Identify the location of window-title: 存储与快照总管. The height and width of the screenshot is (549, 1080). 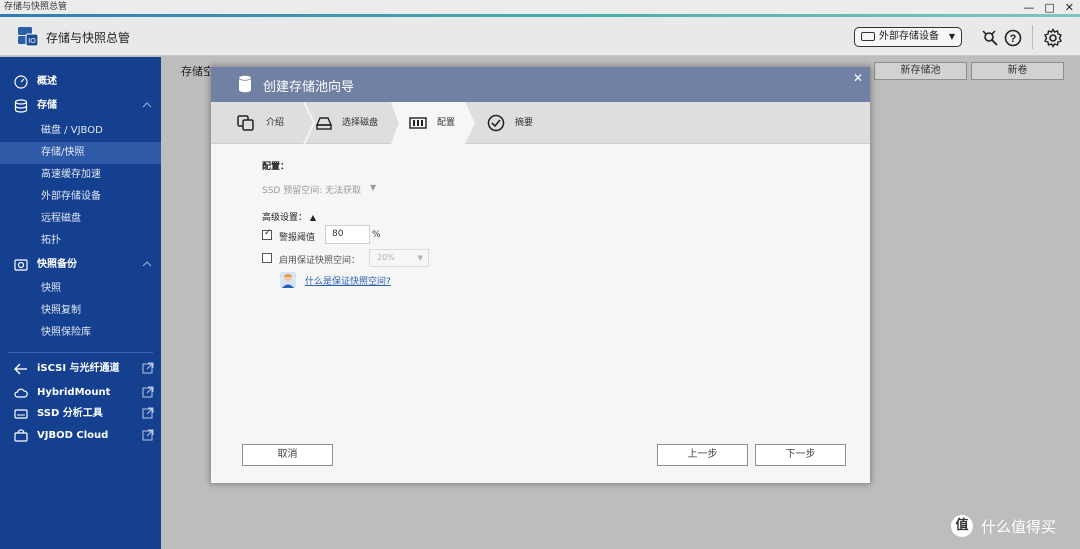
(36, 7).